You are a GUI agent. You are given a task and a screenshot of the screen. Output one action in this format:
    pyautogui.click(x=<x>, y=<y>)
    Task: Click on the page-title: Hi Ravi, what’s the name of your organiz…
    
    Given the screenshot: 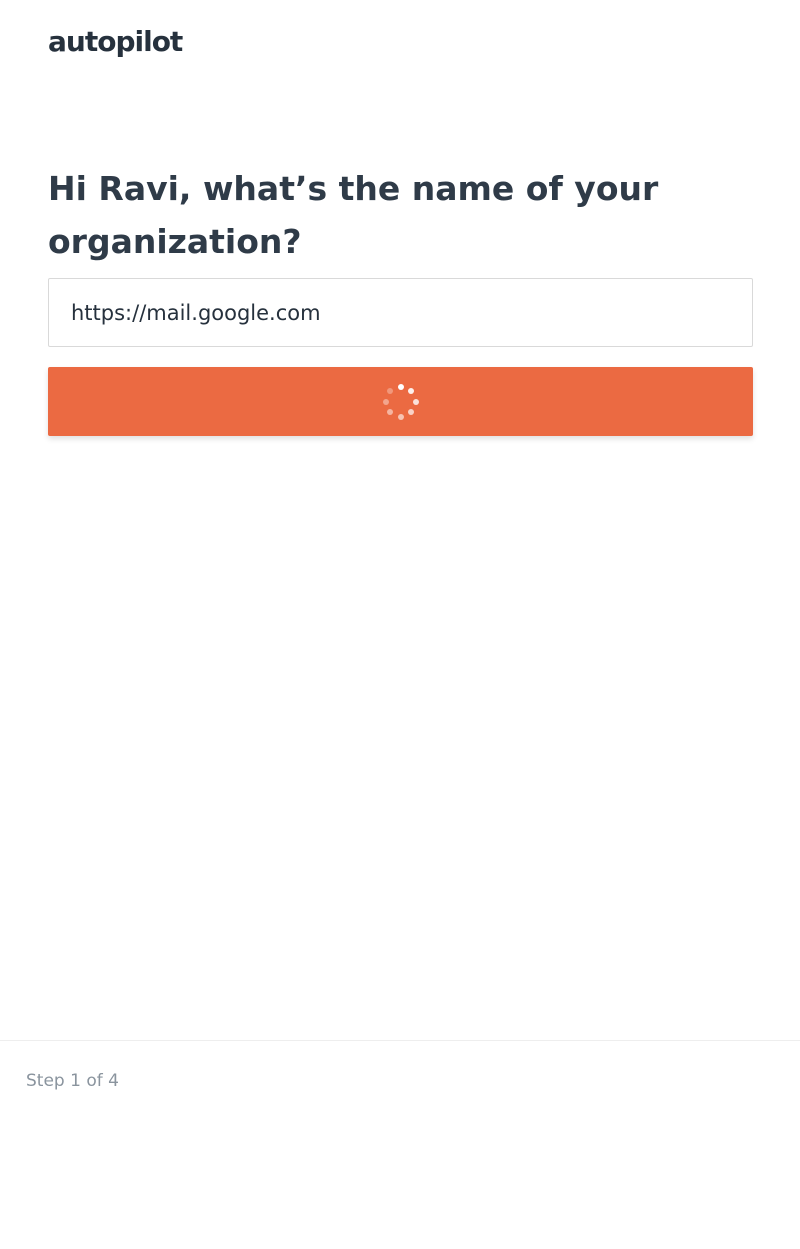 What is the action you would take?
    pyautogui.click(x=353, y=215)
    